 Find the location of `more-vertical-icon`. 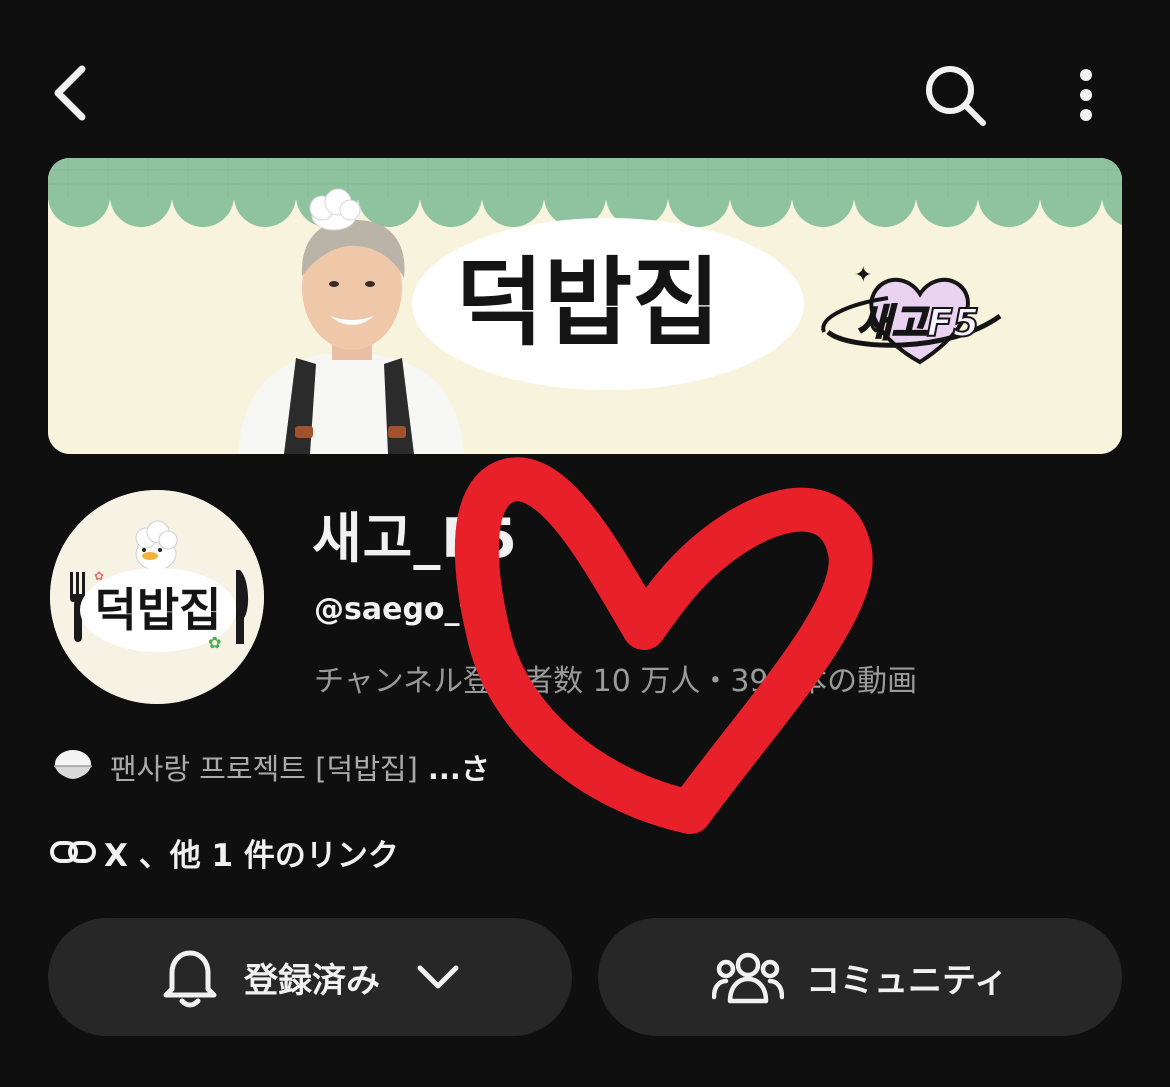

more-vertical-icon is located at coordinates (1086, 95).